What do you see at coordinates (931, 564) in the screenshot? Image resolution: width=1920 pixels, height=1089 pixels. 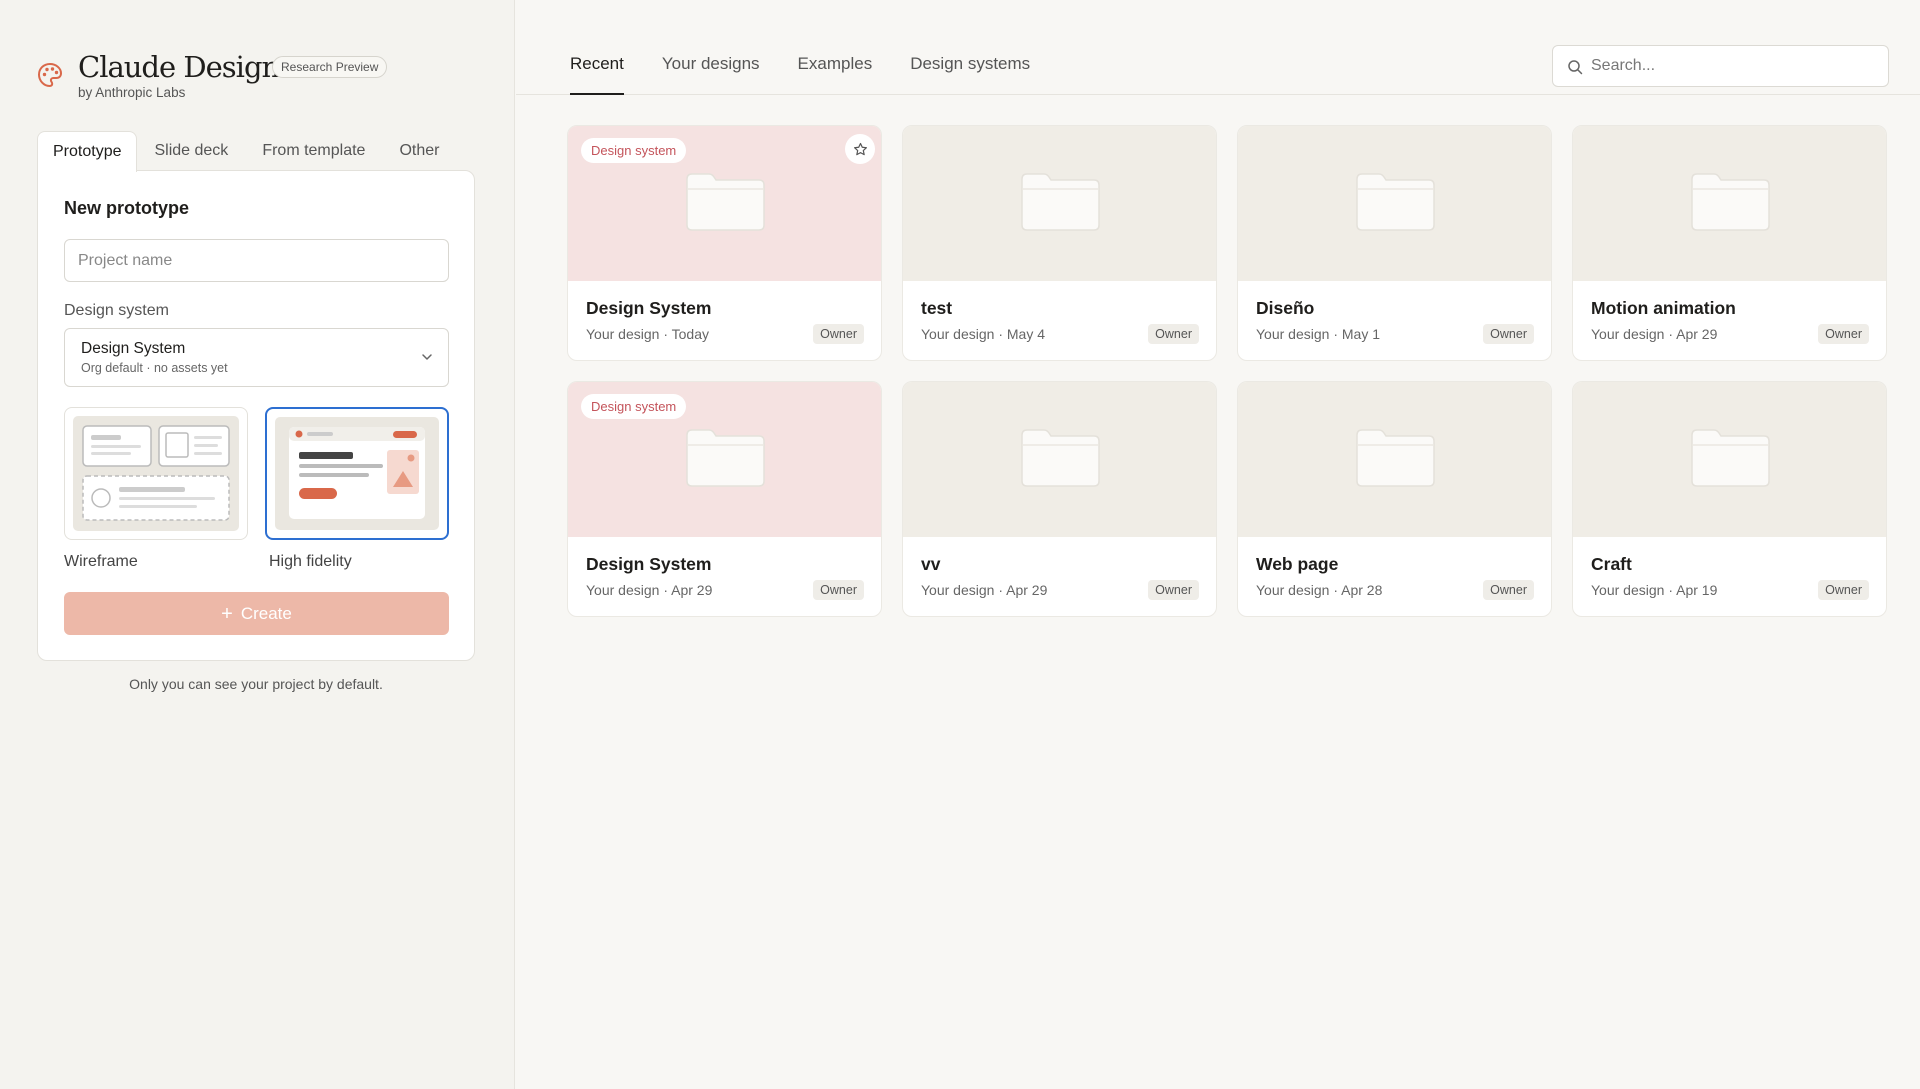 I see `project-title: vv` at bounding box center [931, 564].